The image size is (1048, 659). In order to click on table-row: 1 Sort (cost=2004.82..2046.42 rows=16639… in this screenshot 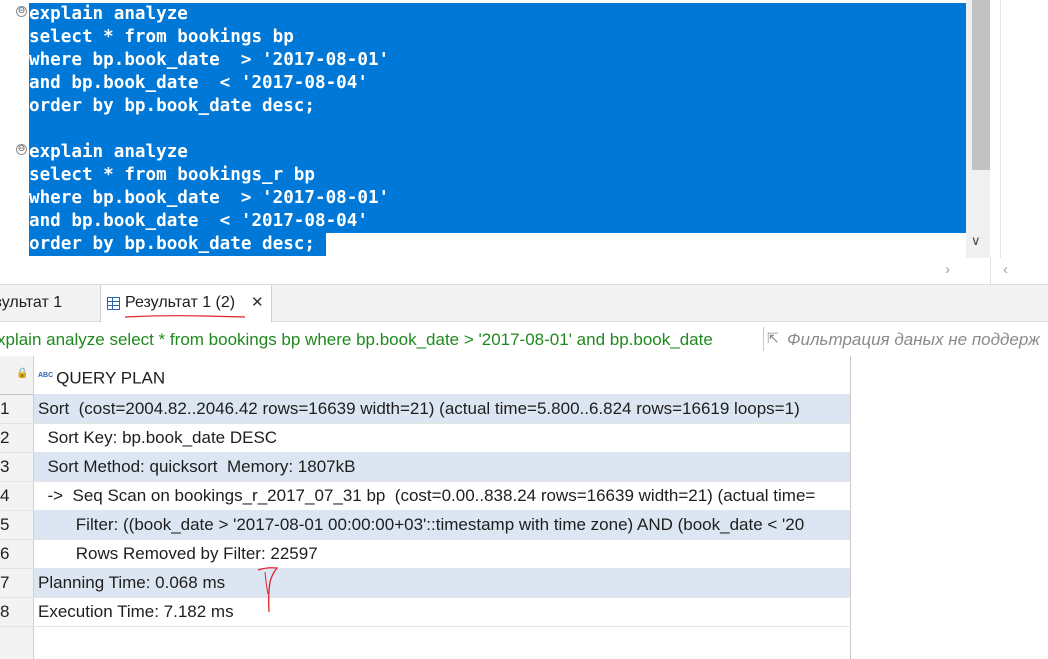, I will do `click(425, 409)`.